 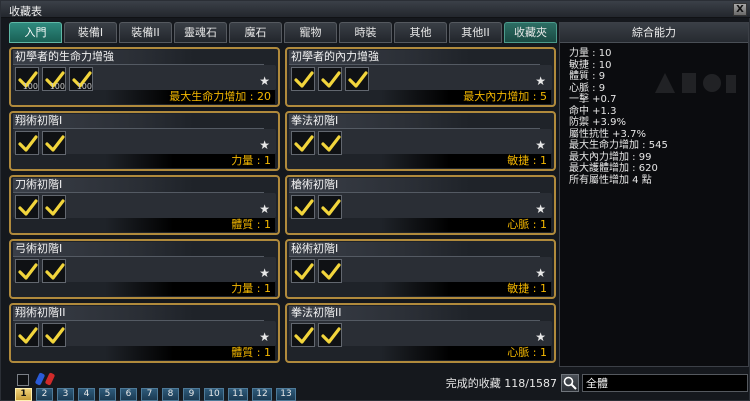 What do you see at coordinates (570, 383) in the screenshot?
I see `search-button` at bounding box center [570, 383].